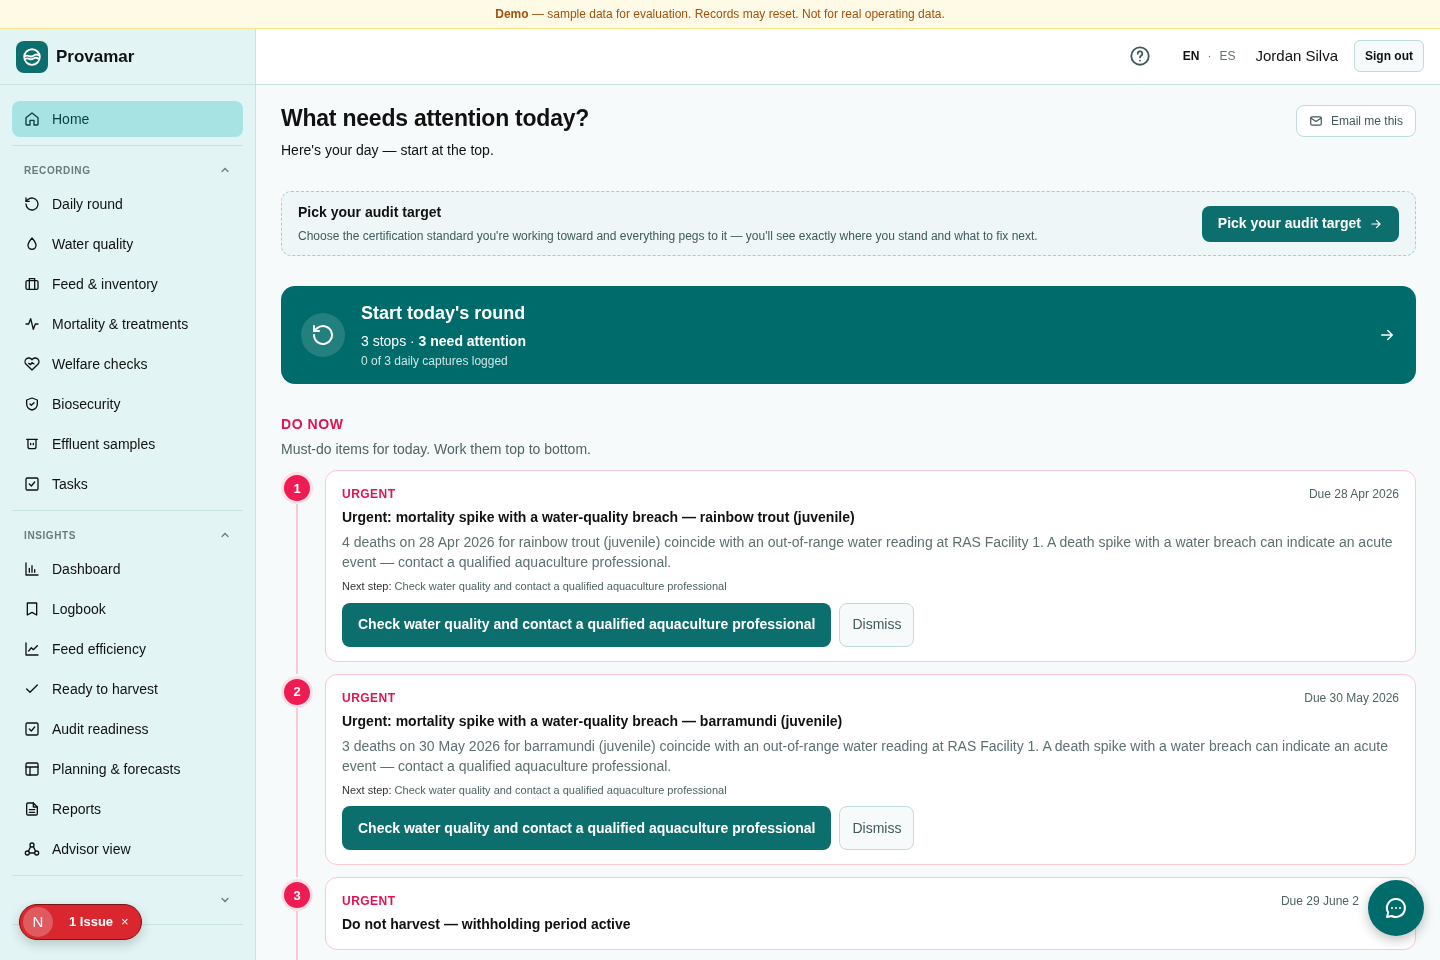 This screenshot has height=960, width=1440. What do you see at coordinates (1296, 56) in the screenshot?
I see `user-name: Jordan Silva` at bounding box center [1296, 56].